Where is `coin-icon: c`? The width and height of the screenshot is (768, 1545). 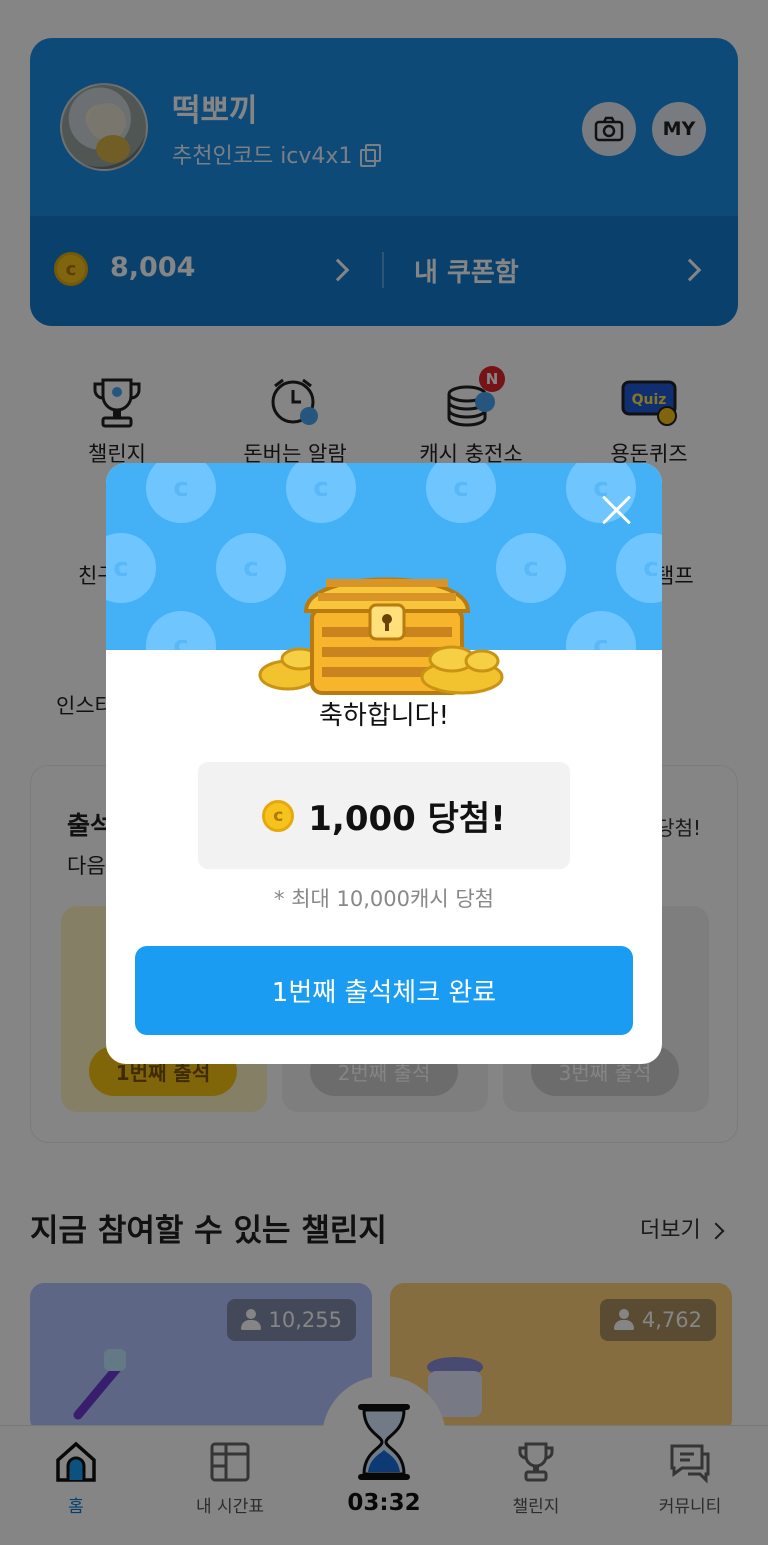 coin-icon: c is located at coordinates (278, 815).